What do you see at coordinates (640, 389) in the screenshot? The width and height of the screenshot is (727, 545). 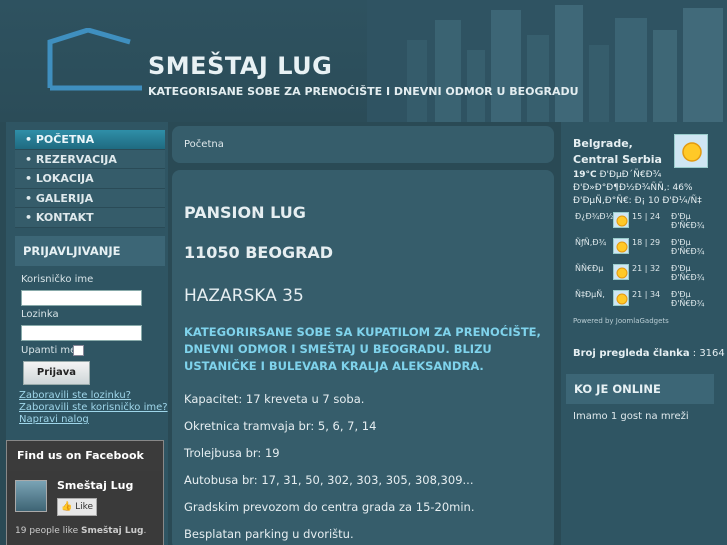 I see `online-heading: KO JE ONLINE` at bounding box center [640, 389].